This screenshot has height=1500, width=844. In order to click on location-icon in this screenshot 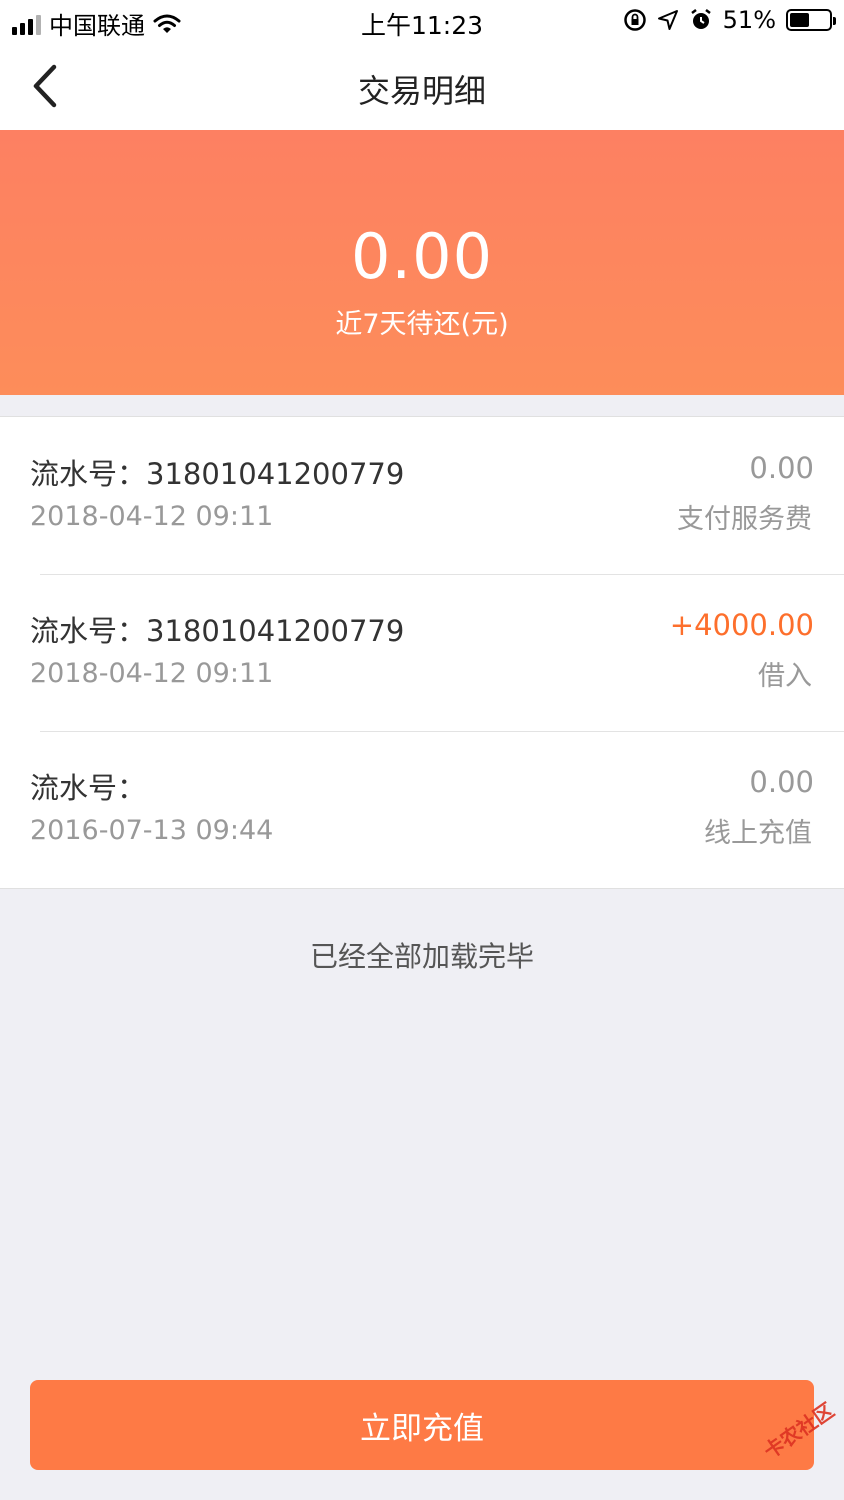, I will do `click(667, 20)`.